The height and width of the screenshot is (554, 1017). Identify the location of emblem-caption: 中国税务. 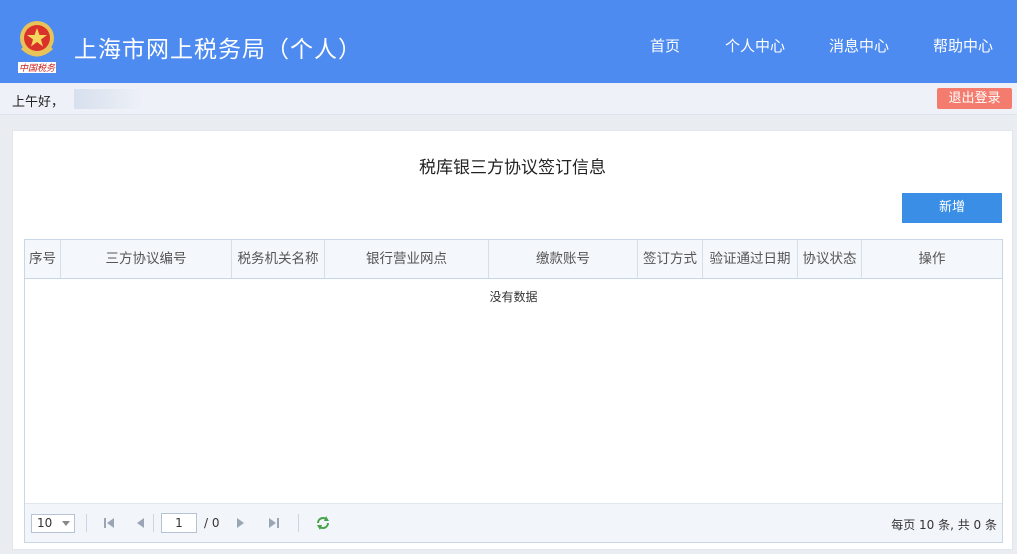
(37, 68).